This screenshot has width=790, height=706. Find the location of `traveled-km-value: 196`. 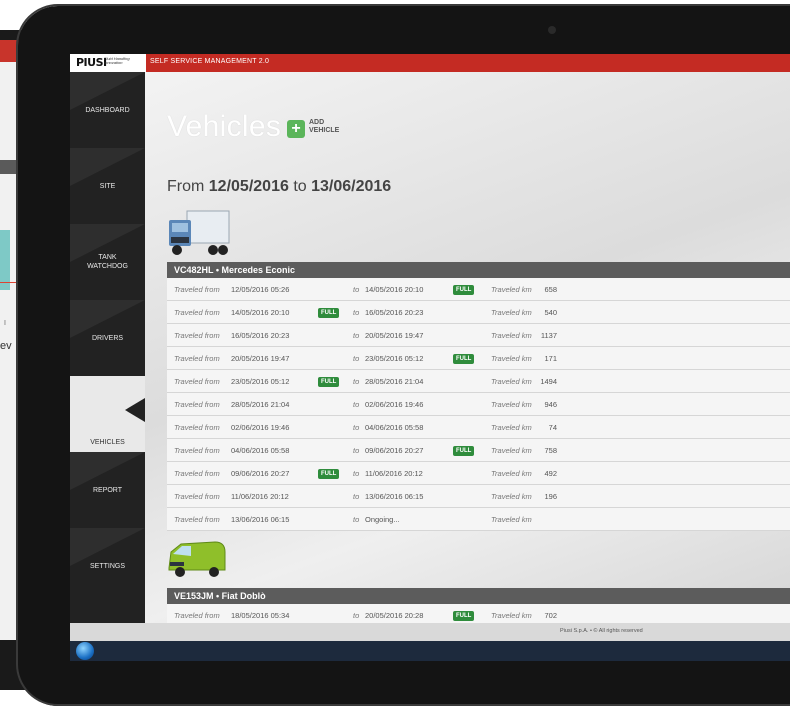

traveled-km-value: 196 is located at coordinates (550, 496).